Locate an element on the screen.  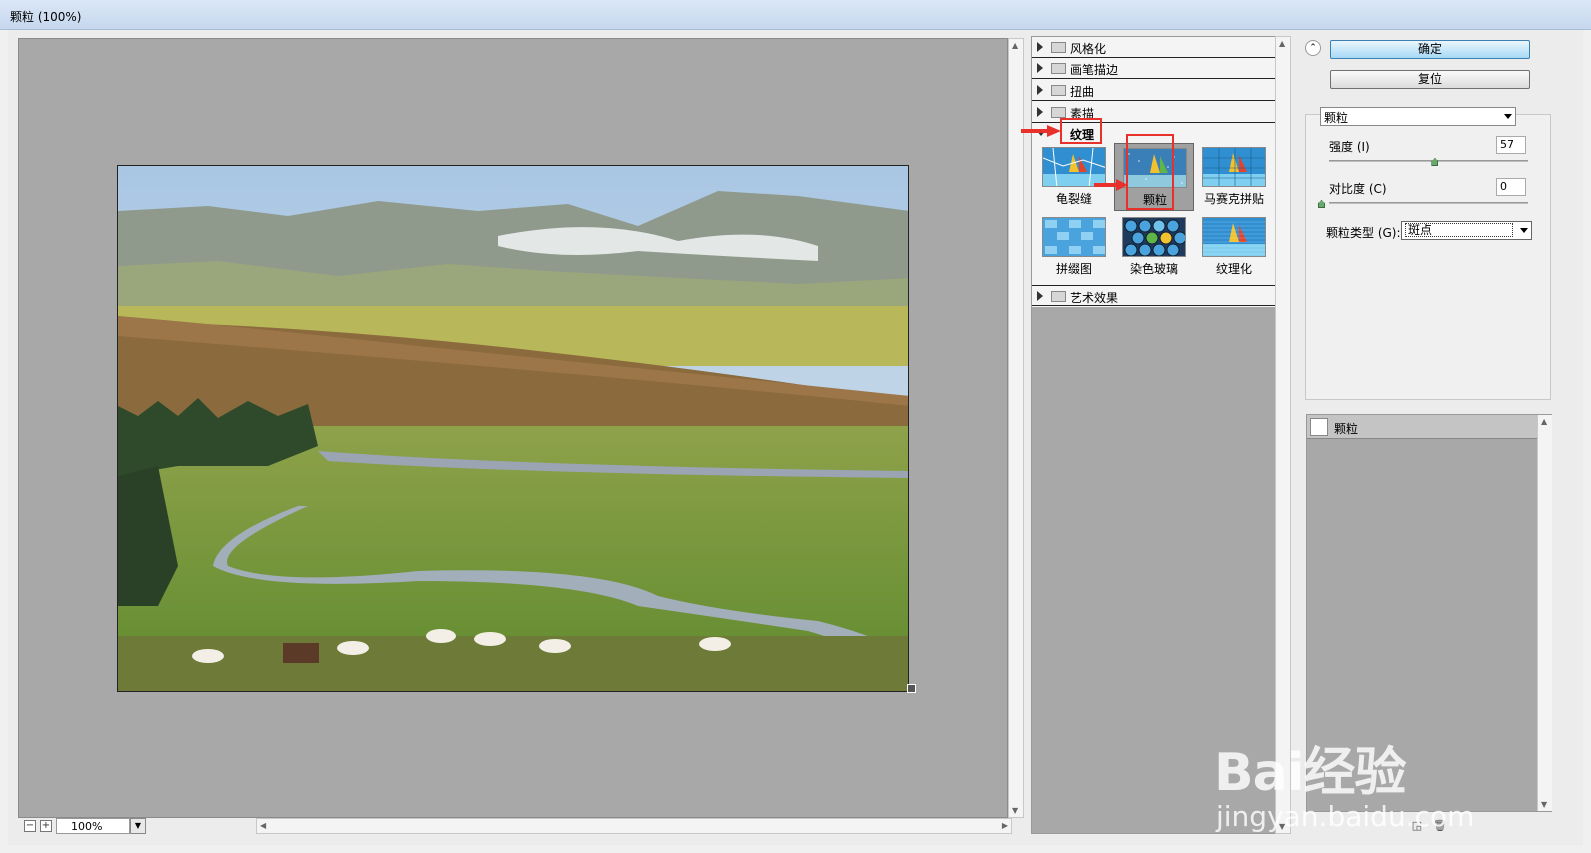
zoom-field: 100% is located at coordinates (93, 826).